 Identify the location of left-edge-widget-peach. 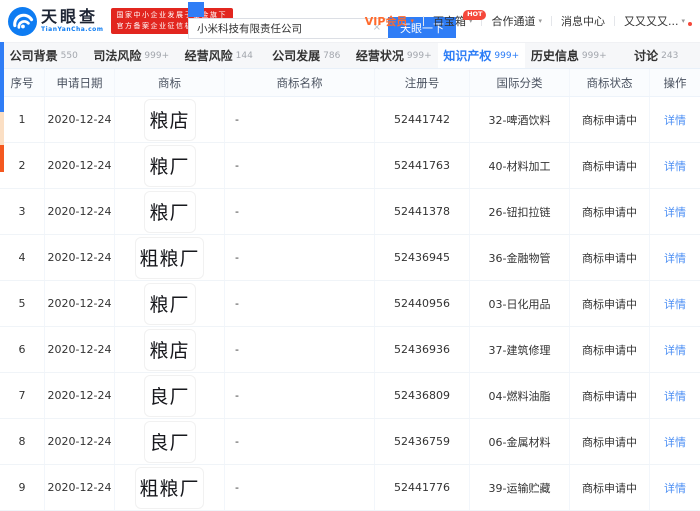
(2, 128).